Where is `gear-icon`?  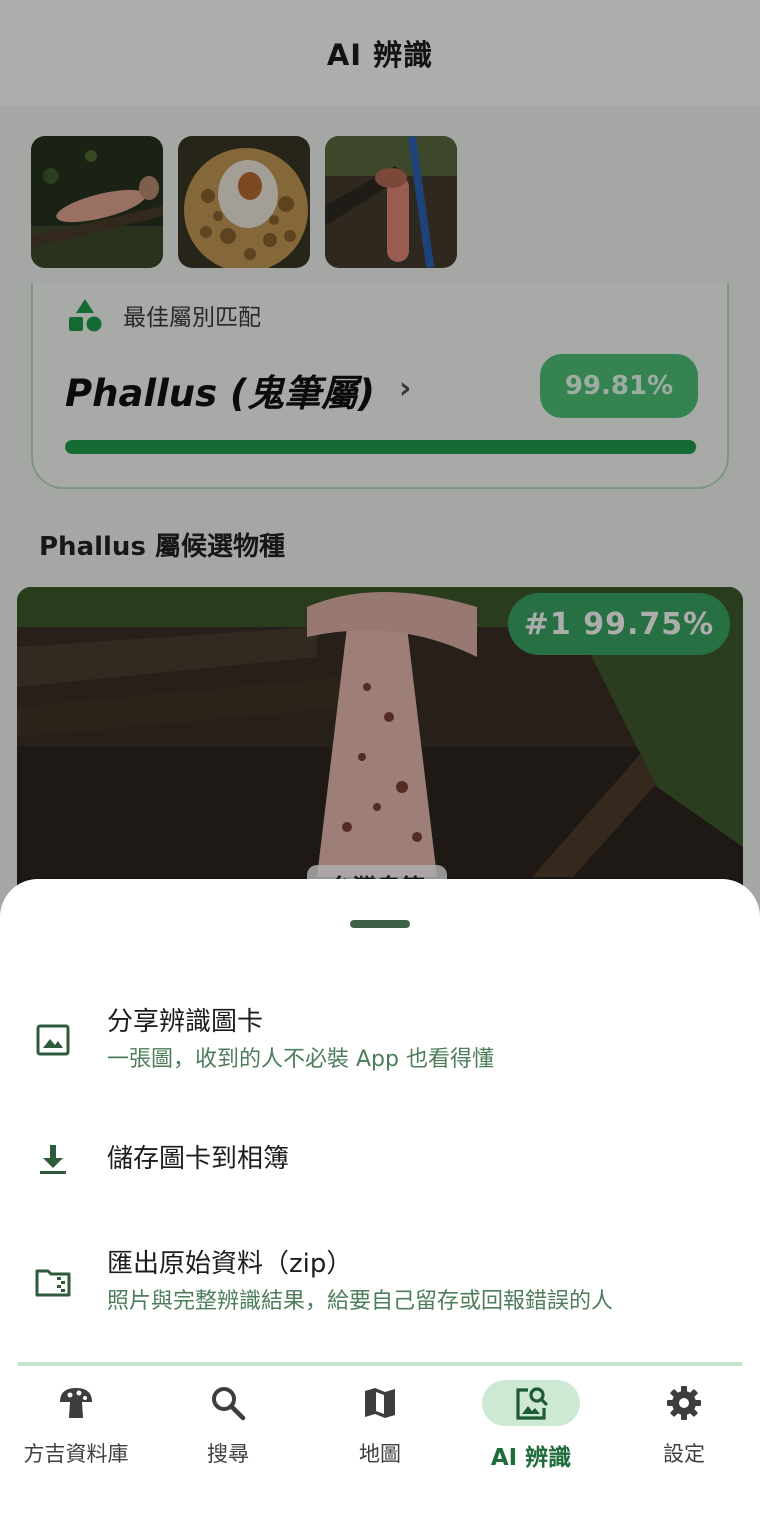 gear-icon is located at coordinates (684, 1403).